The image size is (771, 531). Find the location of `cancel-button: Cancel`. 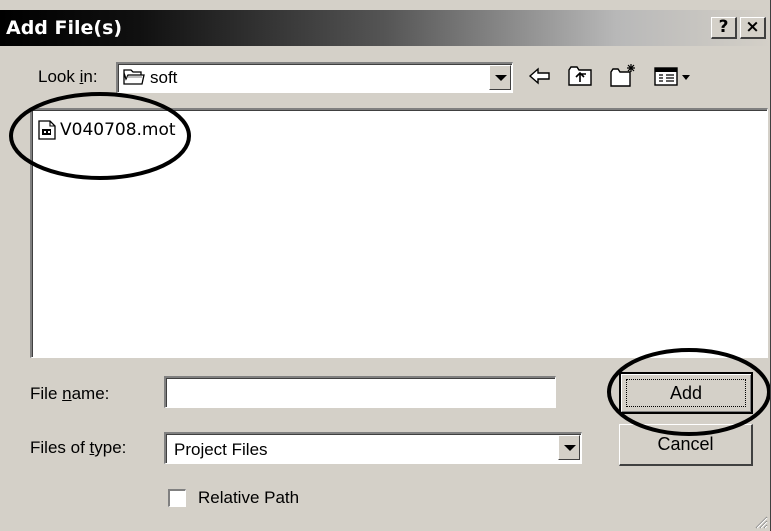

cancel-button: Cancel is located at coordinates (686, 445).